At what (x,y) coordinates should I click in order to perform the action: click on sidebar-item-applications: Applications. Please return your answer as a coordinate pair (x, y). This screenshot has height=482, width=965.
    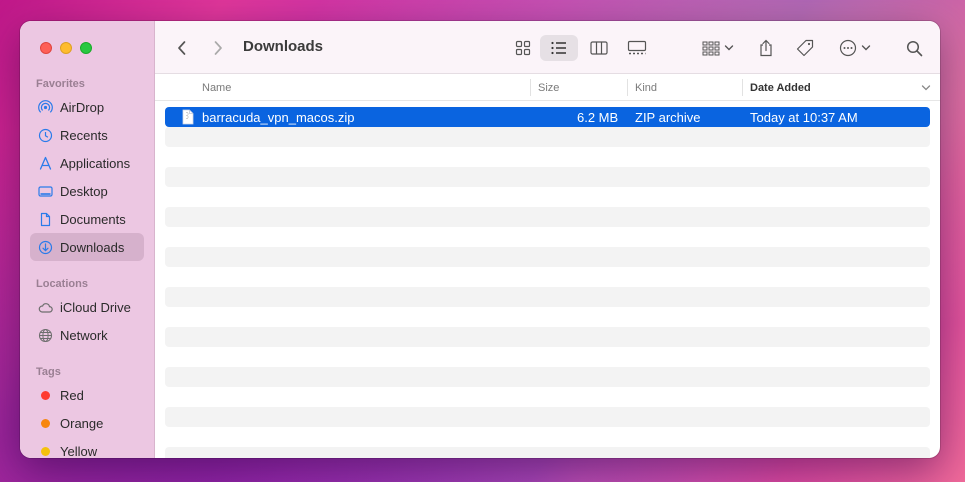
    Looking at the image, I should click on (87, 163).